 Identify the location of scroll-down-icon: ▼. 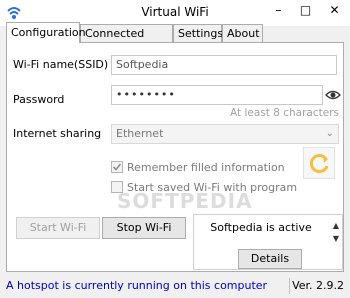
(336, 238).